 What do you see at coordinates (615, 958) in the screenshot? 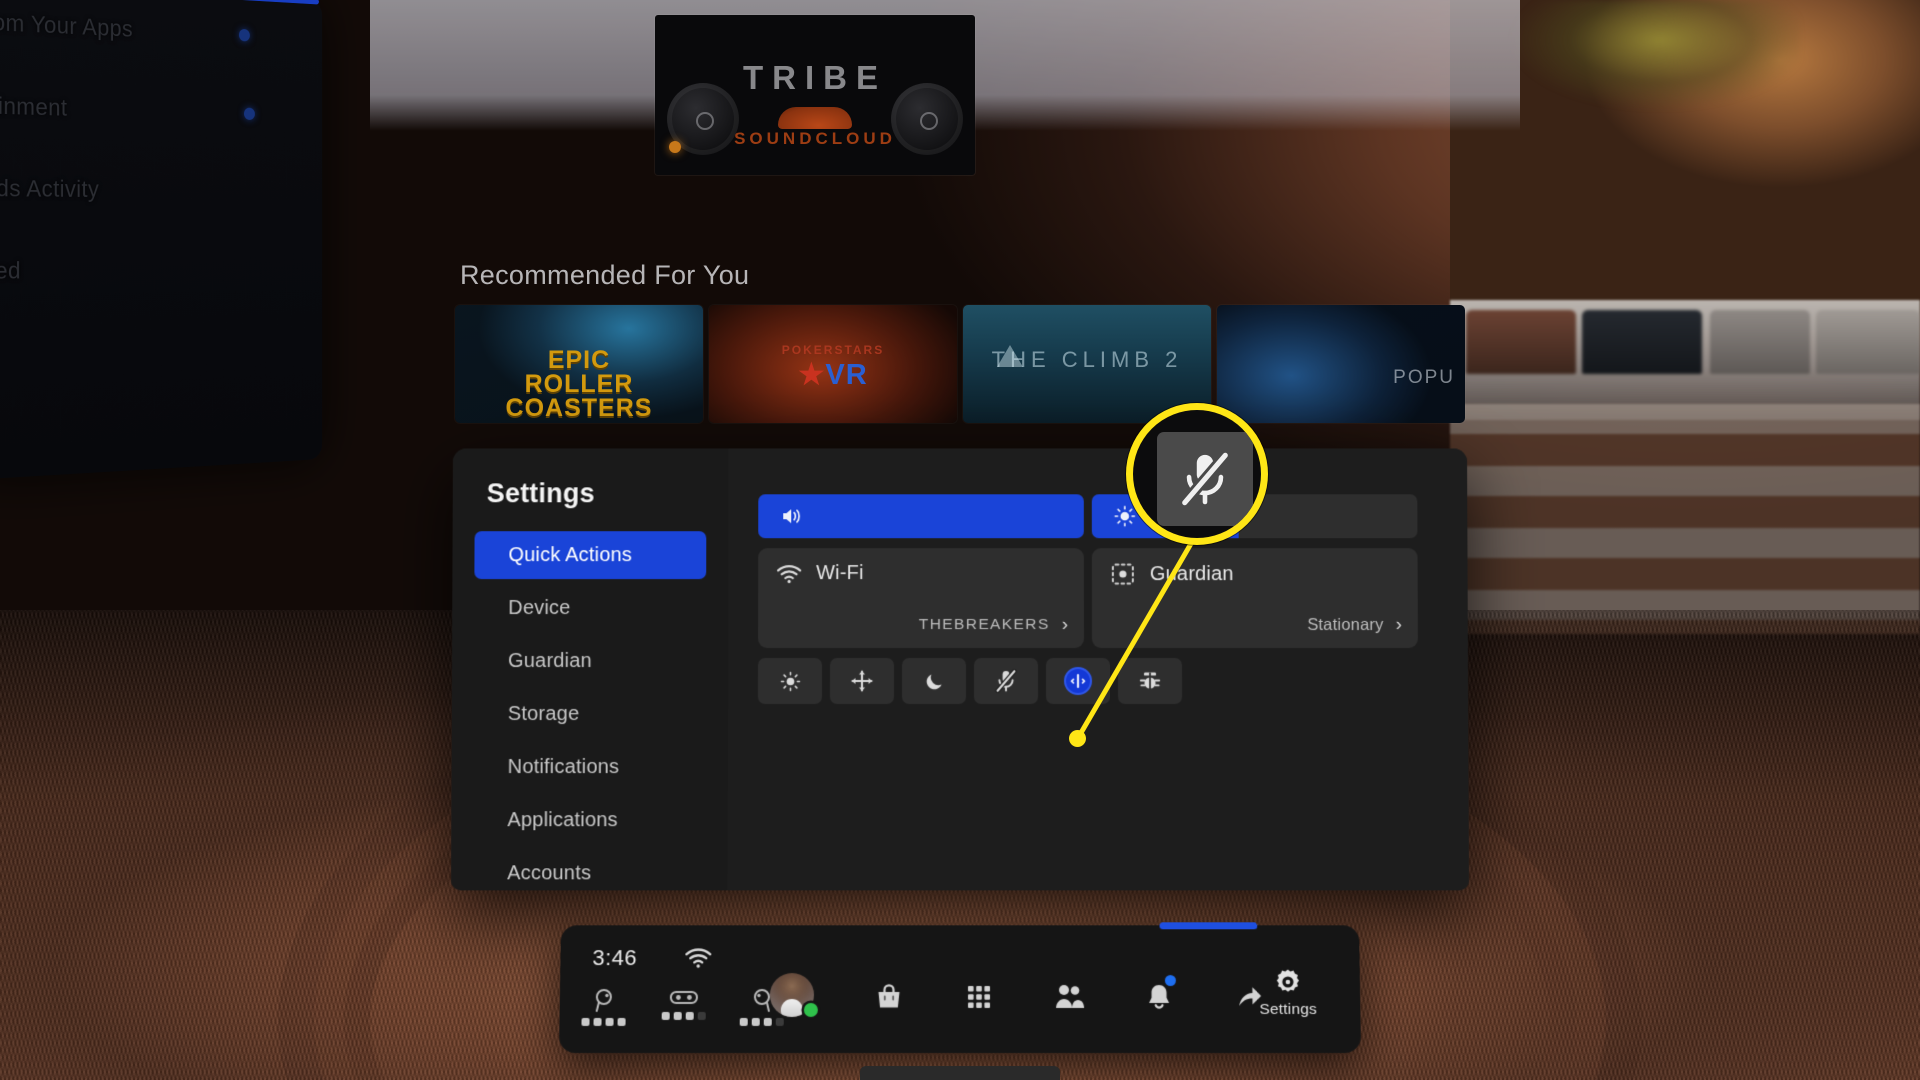
I see `clock: 3:46` at bounding box center [615, 958].